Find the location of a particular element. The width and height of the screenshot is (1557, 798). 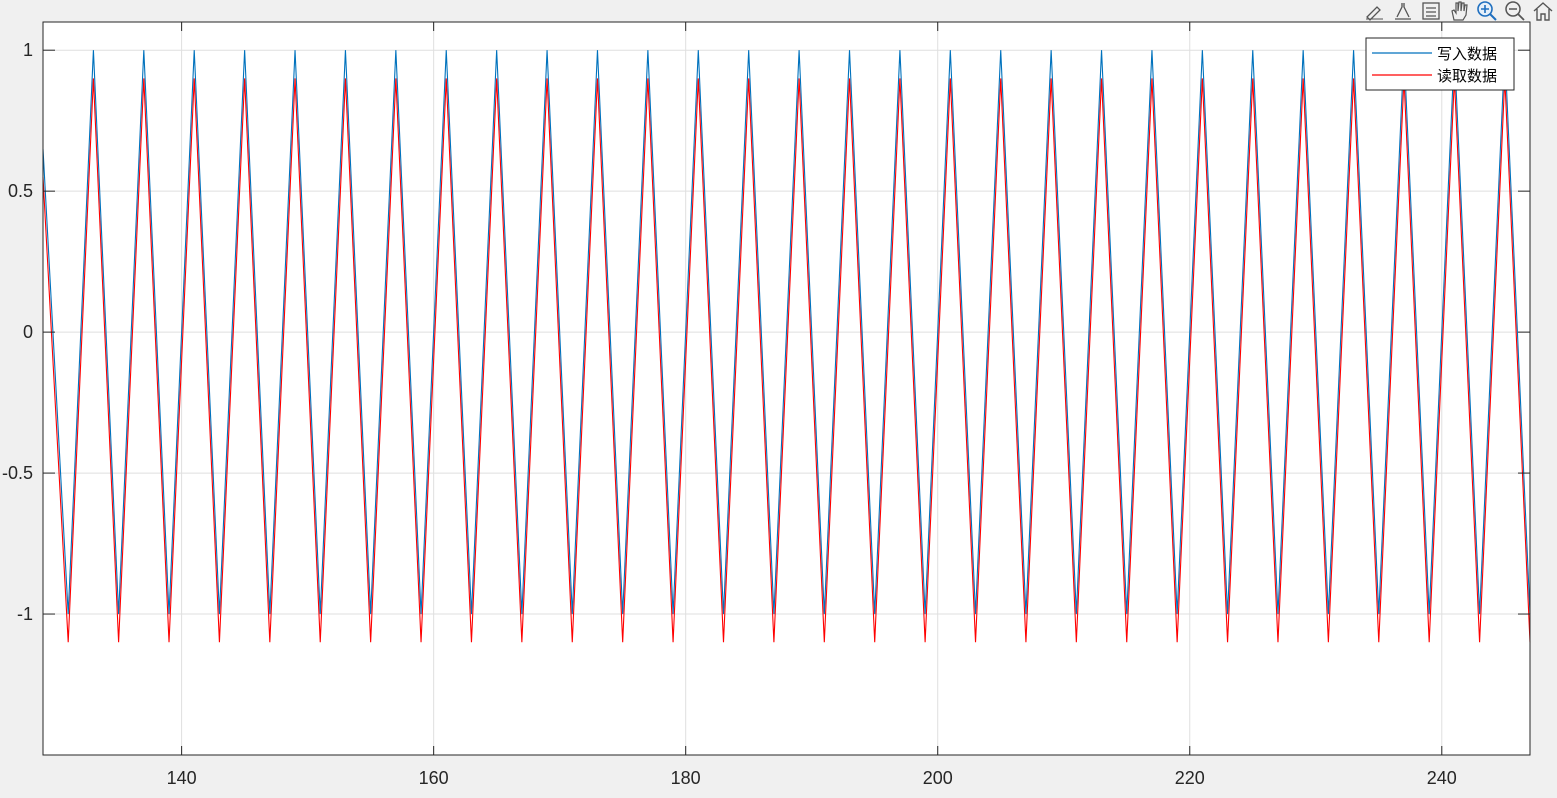

x-tick-label: 200 is located at coordinates (938, 778).